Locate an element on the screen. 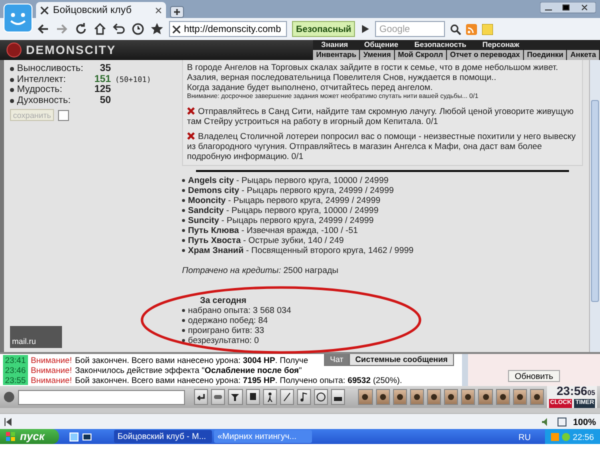  search-field: Google is located at coordinates (410, 29).